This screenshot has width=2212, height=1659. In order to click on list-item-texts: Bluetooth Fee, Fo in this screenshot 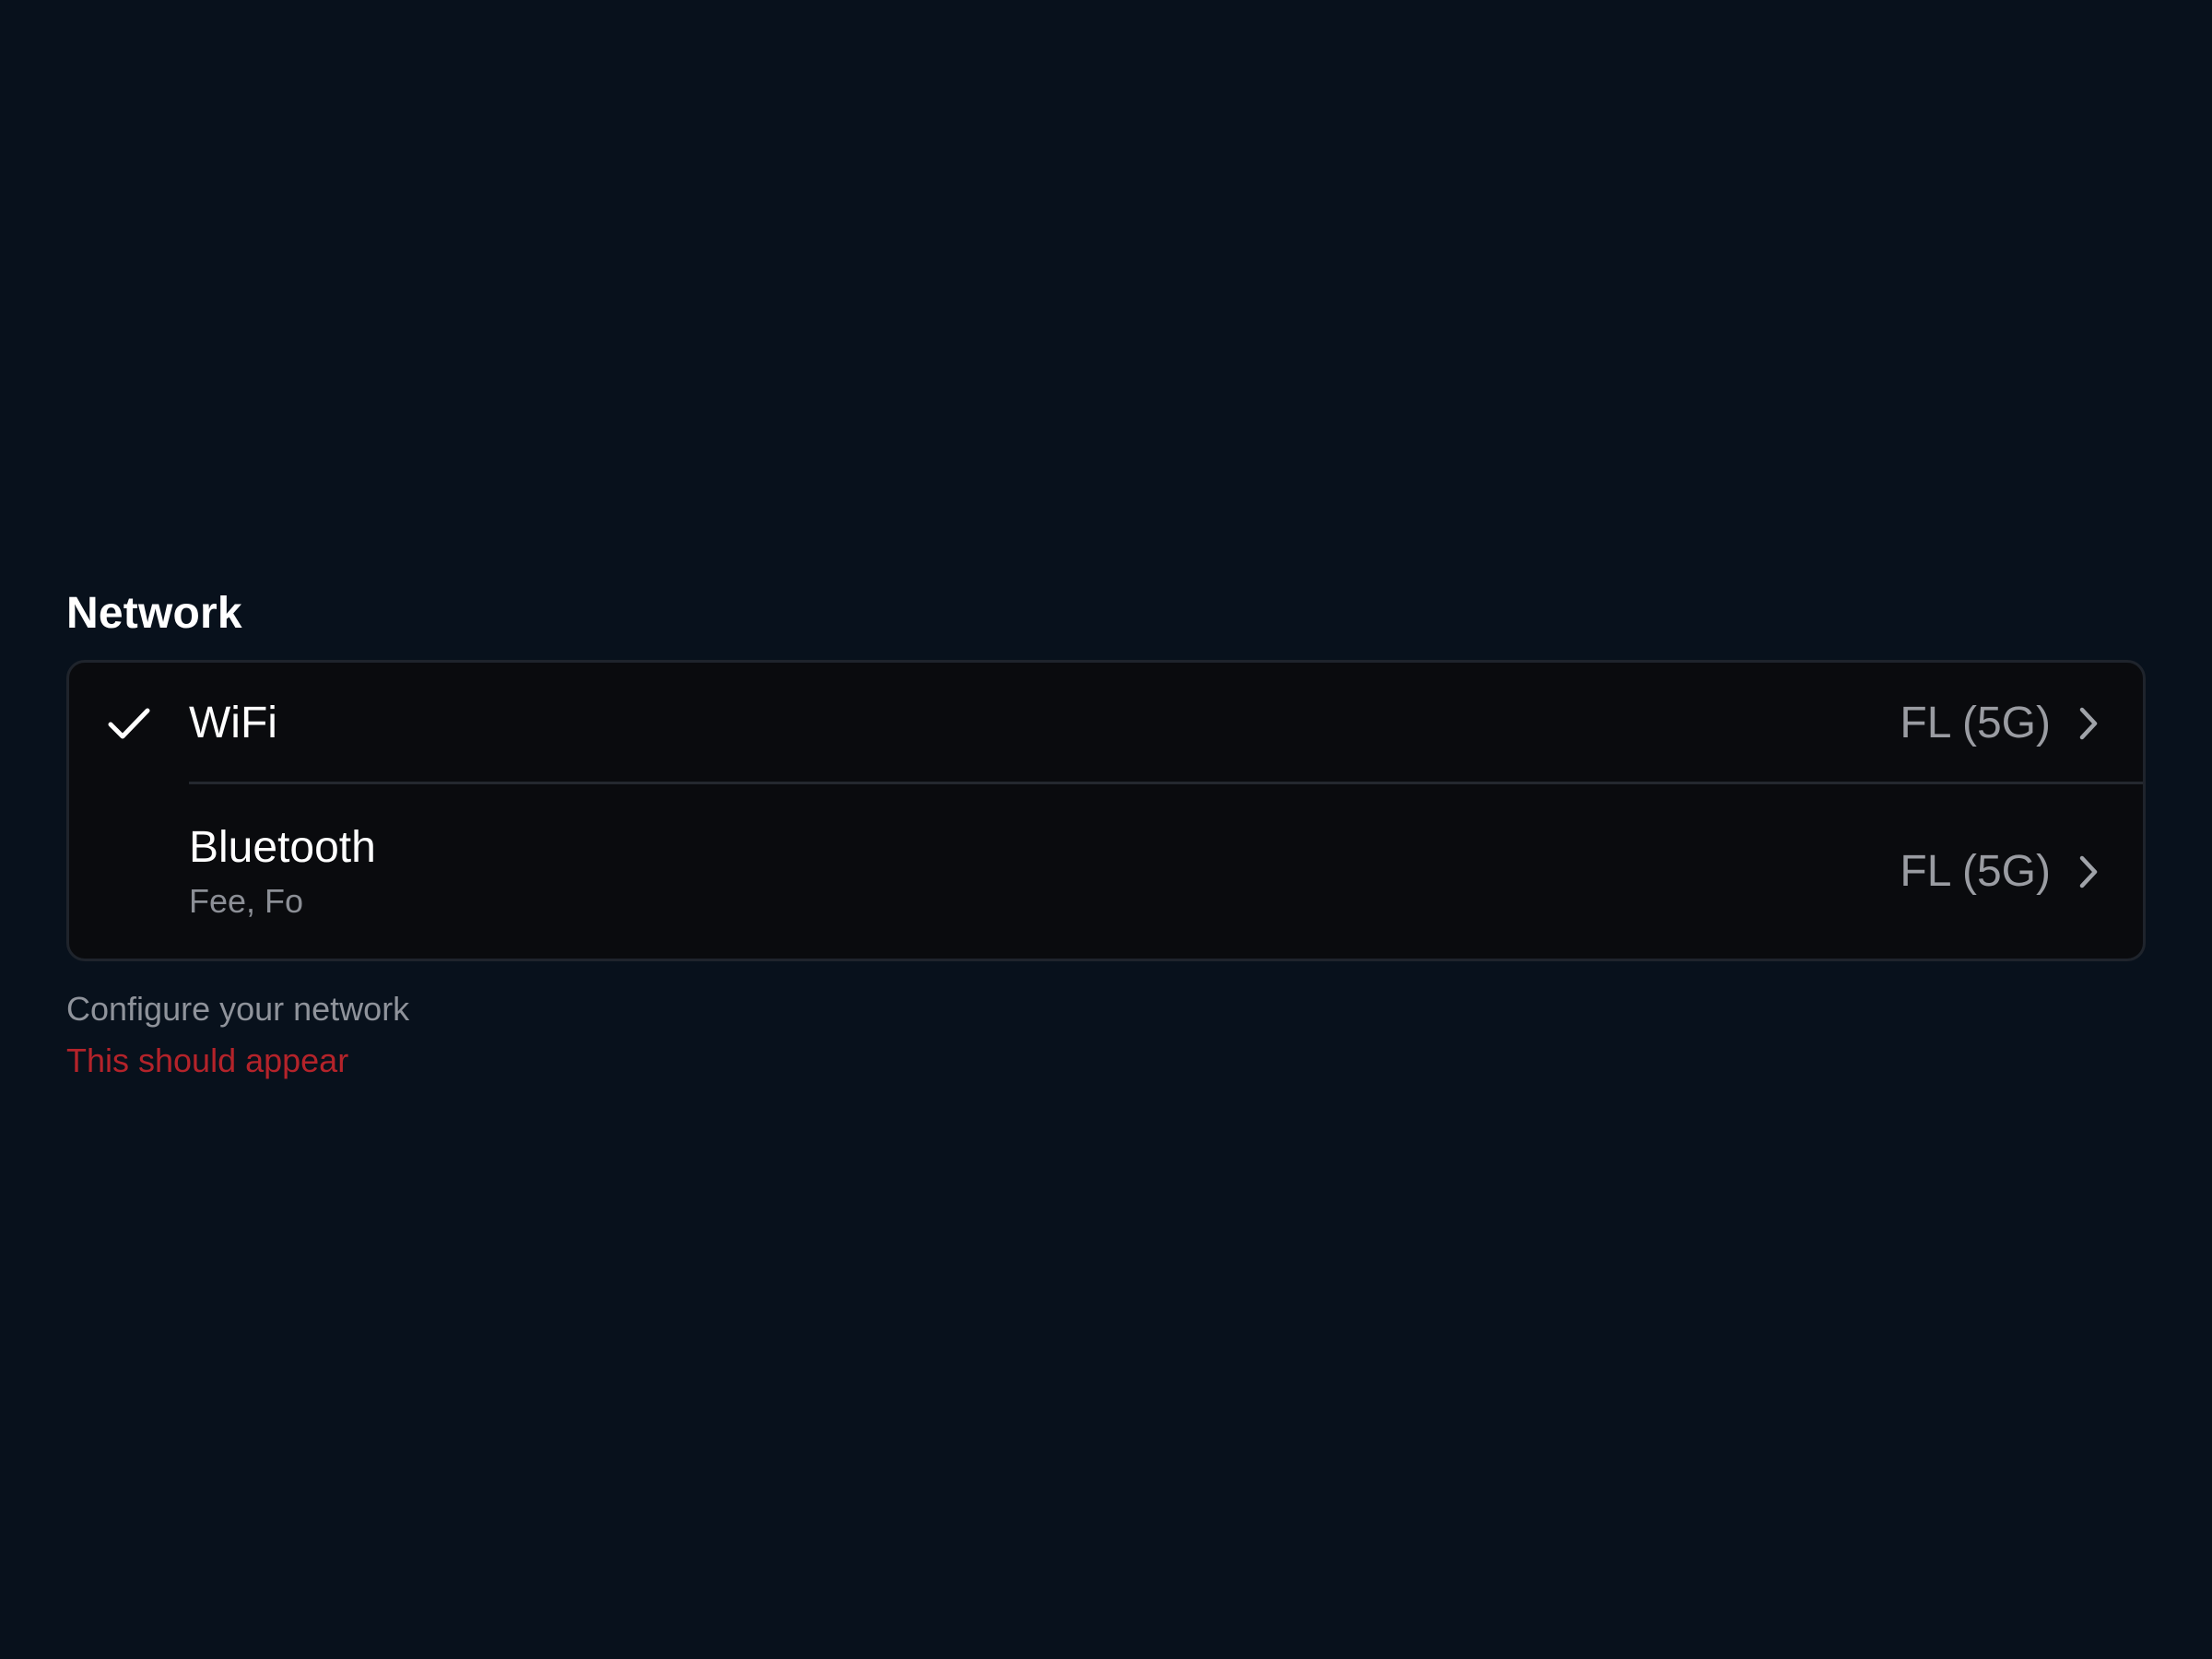, I will do `click(1044, 872)`.